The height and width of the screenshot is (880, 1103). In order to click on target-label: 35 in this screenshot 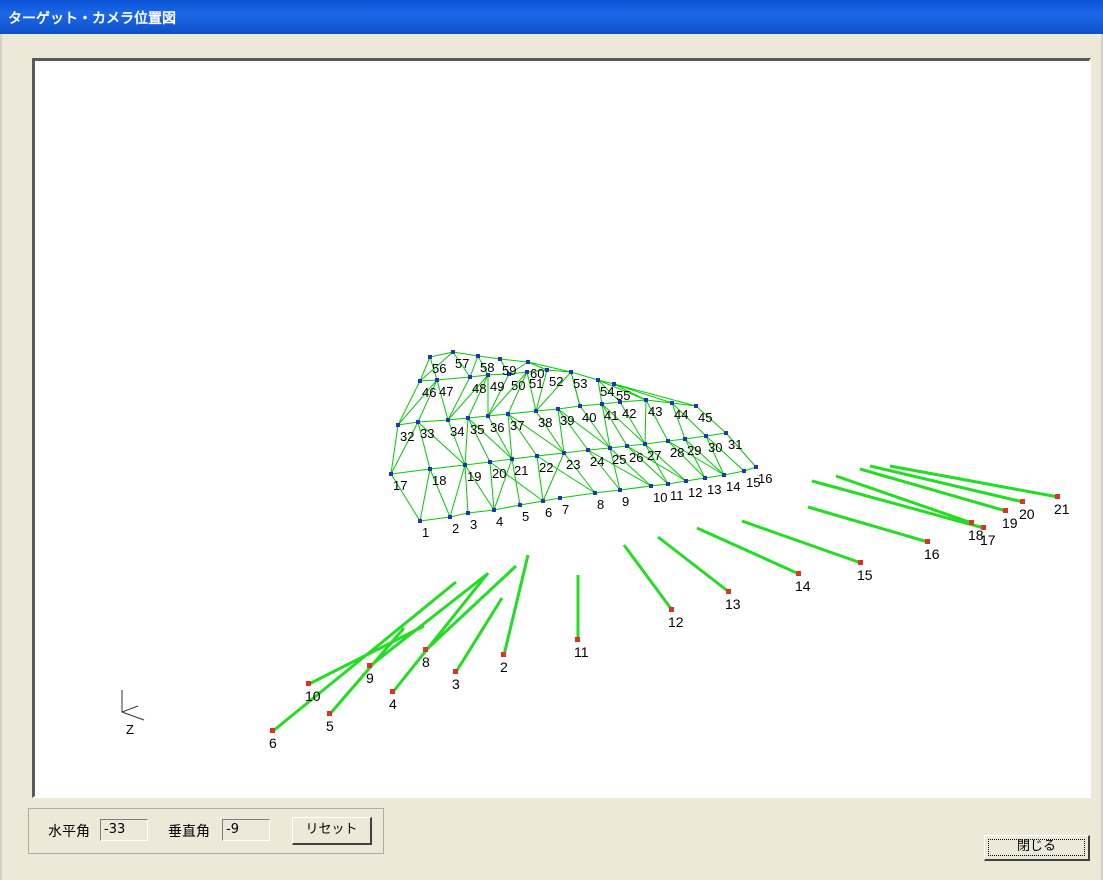, I will do `click(477, 429)`.